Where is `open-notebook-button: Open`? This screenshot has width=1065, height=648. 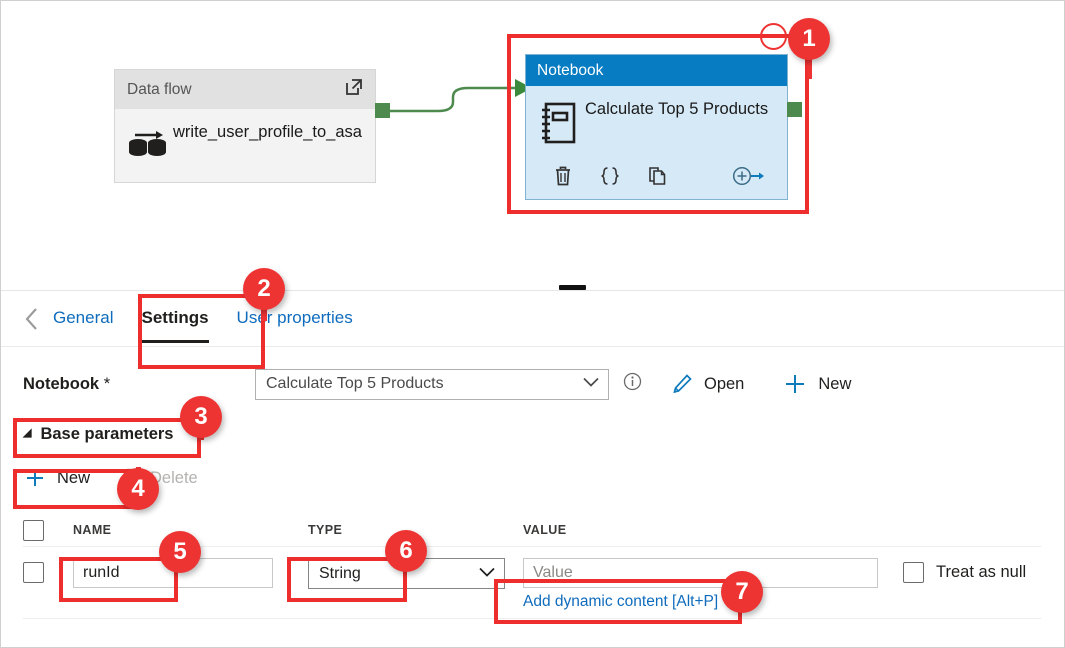
open-notebook-button: Open is located at coordinates (707, 384).